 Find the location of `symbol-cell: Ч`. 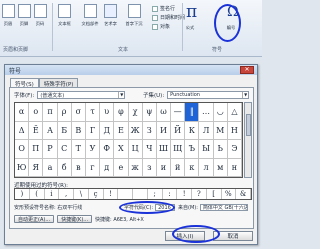

symbol-cell: Ч is located at coordinates (149, 149).